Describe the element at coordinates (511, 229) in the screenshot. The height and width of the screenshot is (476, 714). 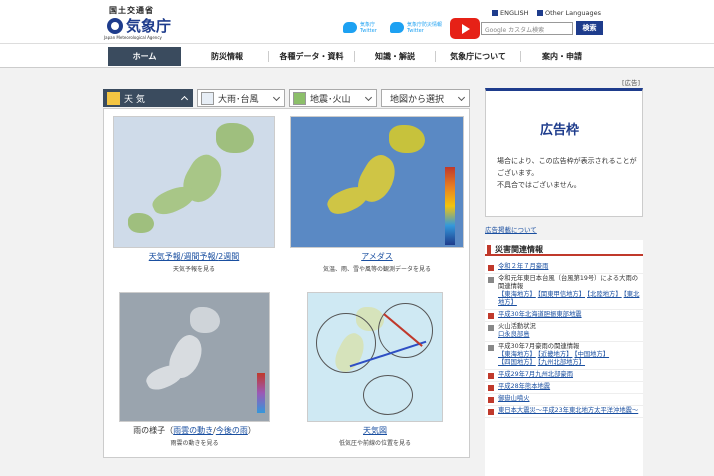
I see `ad-info-link: 広告掲載について` at that location.